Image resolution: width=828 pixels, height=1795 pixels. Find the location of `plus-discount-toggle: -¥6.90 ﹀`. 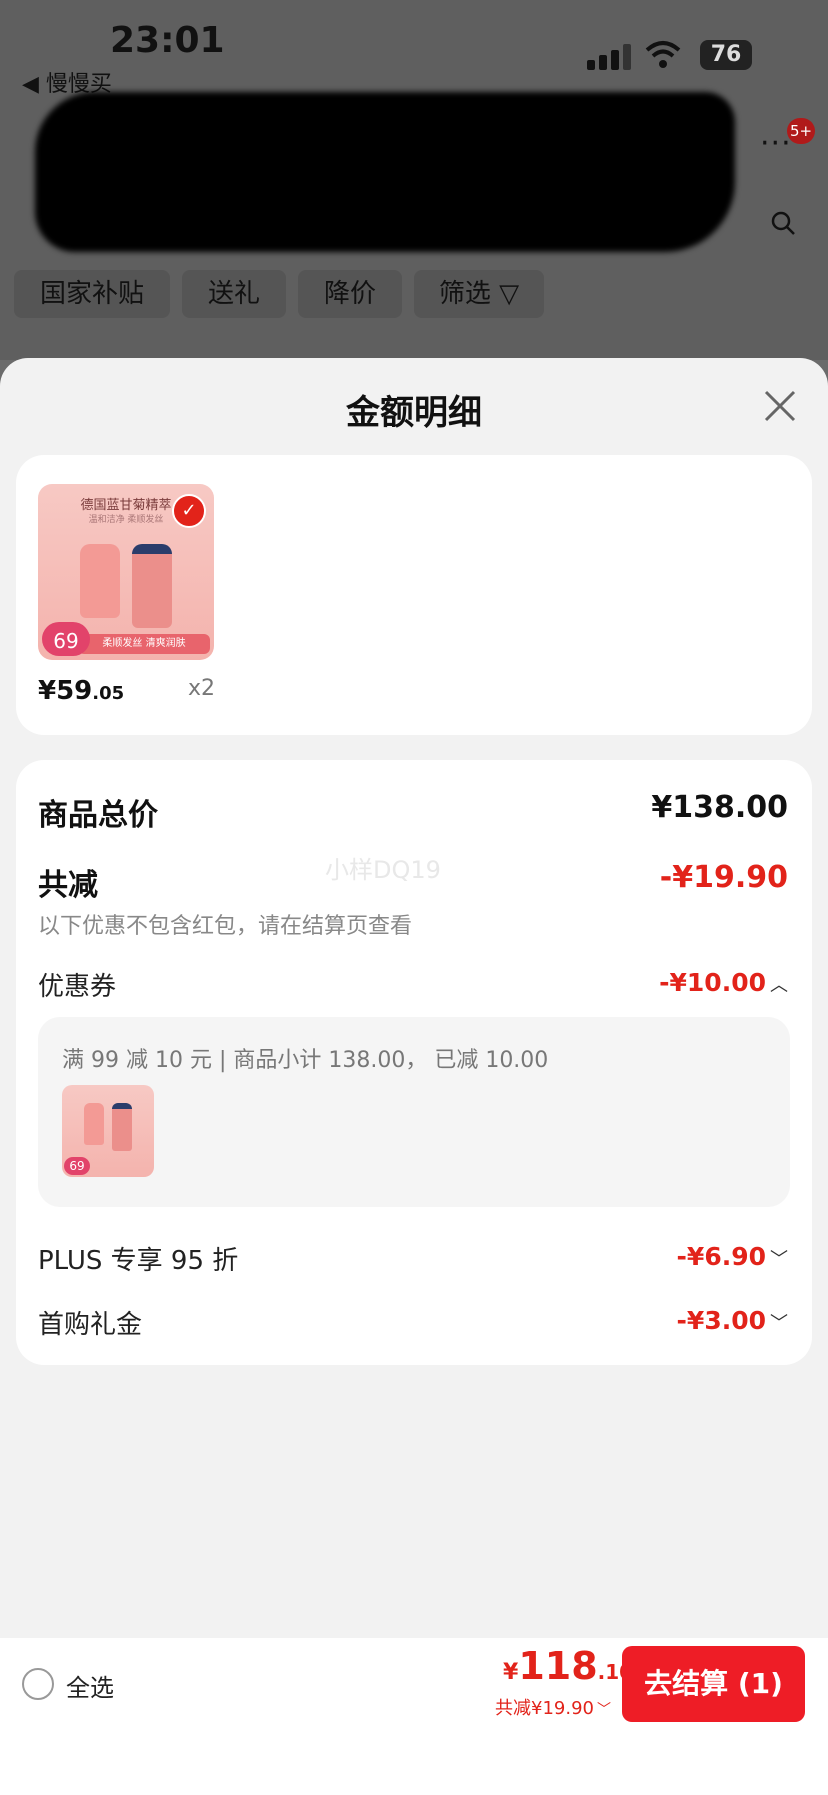

plus-discount-toggle: -¥6.90 ﹀ is located at coordinates (732, 1256).